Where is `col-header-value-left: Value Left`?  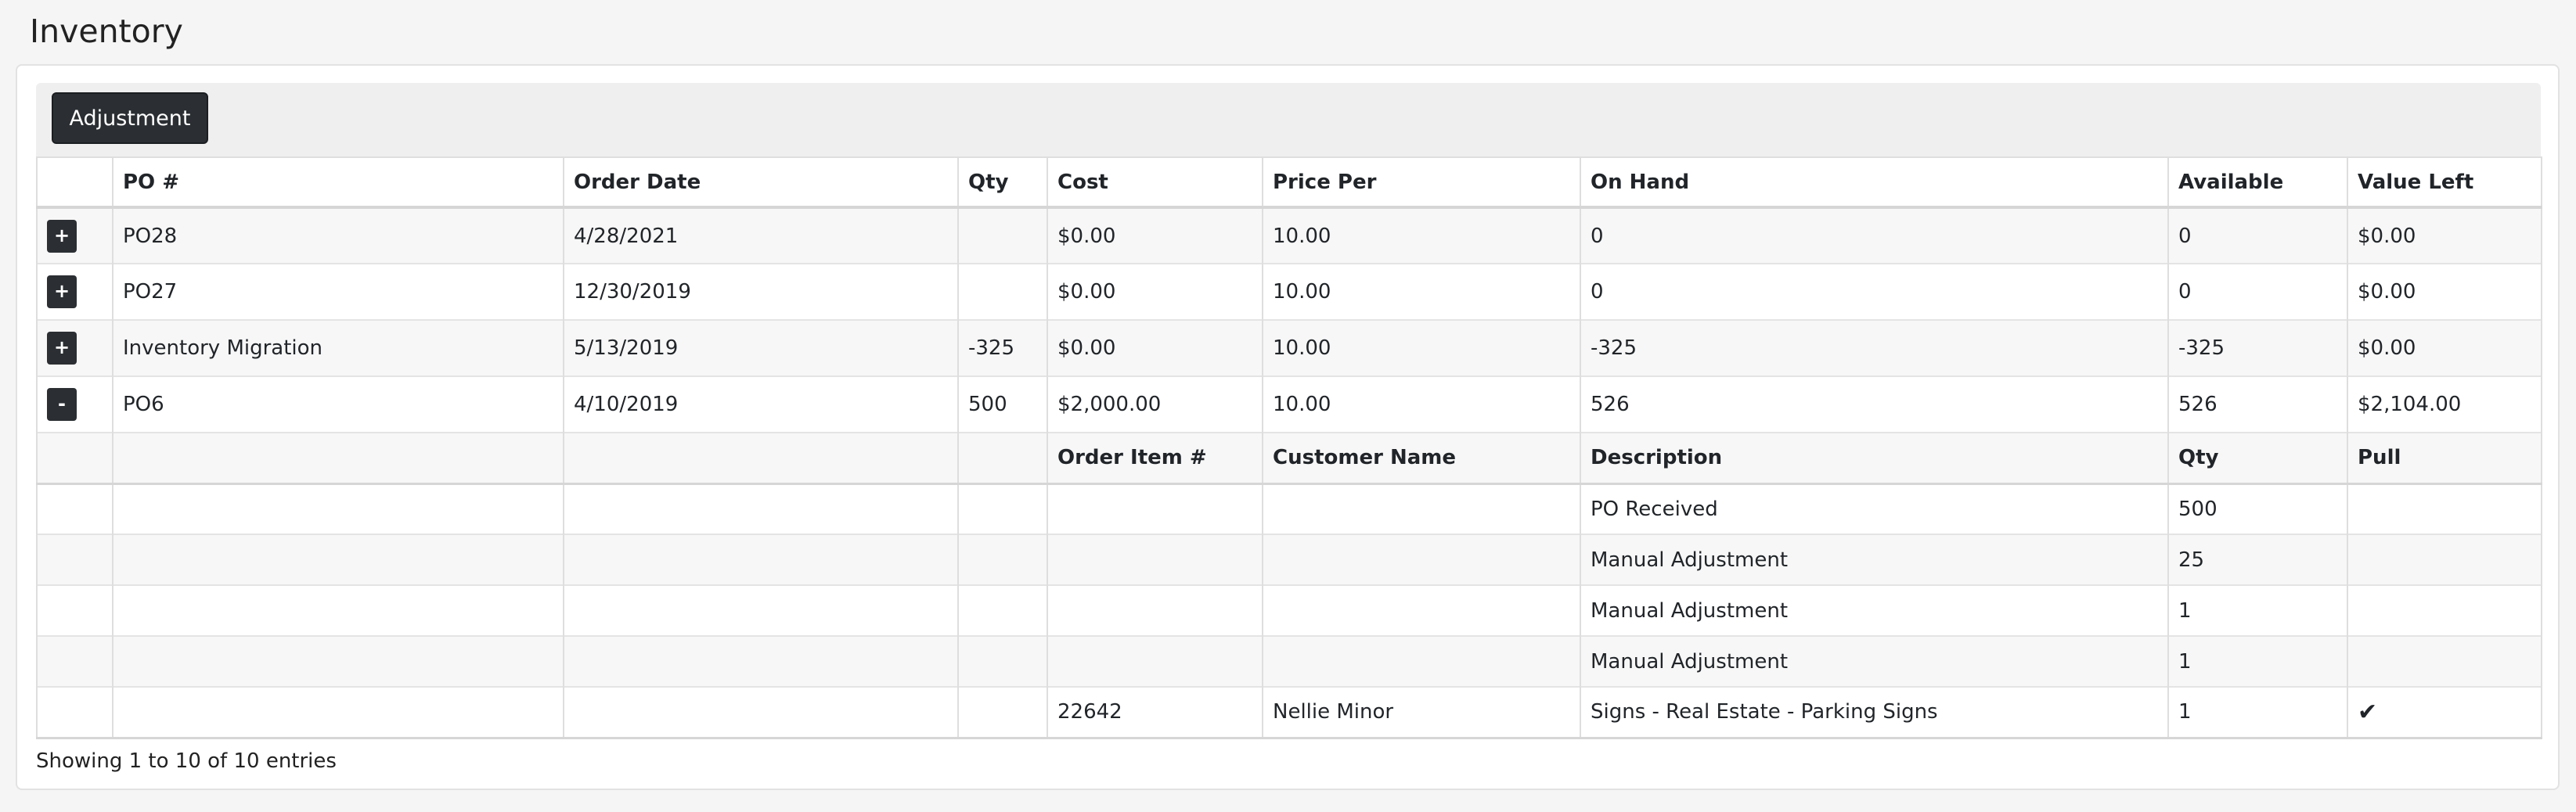
col-header-value-left: Value Left is located at coordinates (2444, 182).